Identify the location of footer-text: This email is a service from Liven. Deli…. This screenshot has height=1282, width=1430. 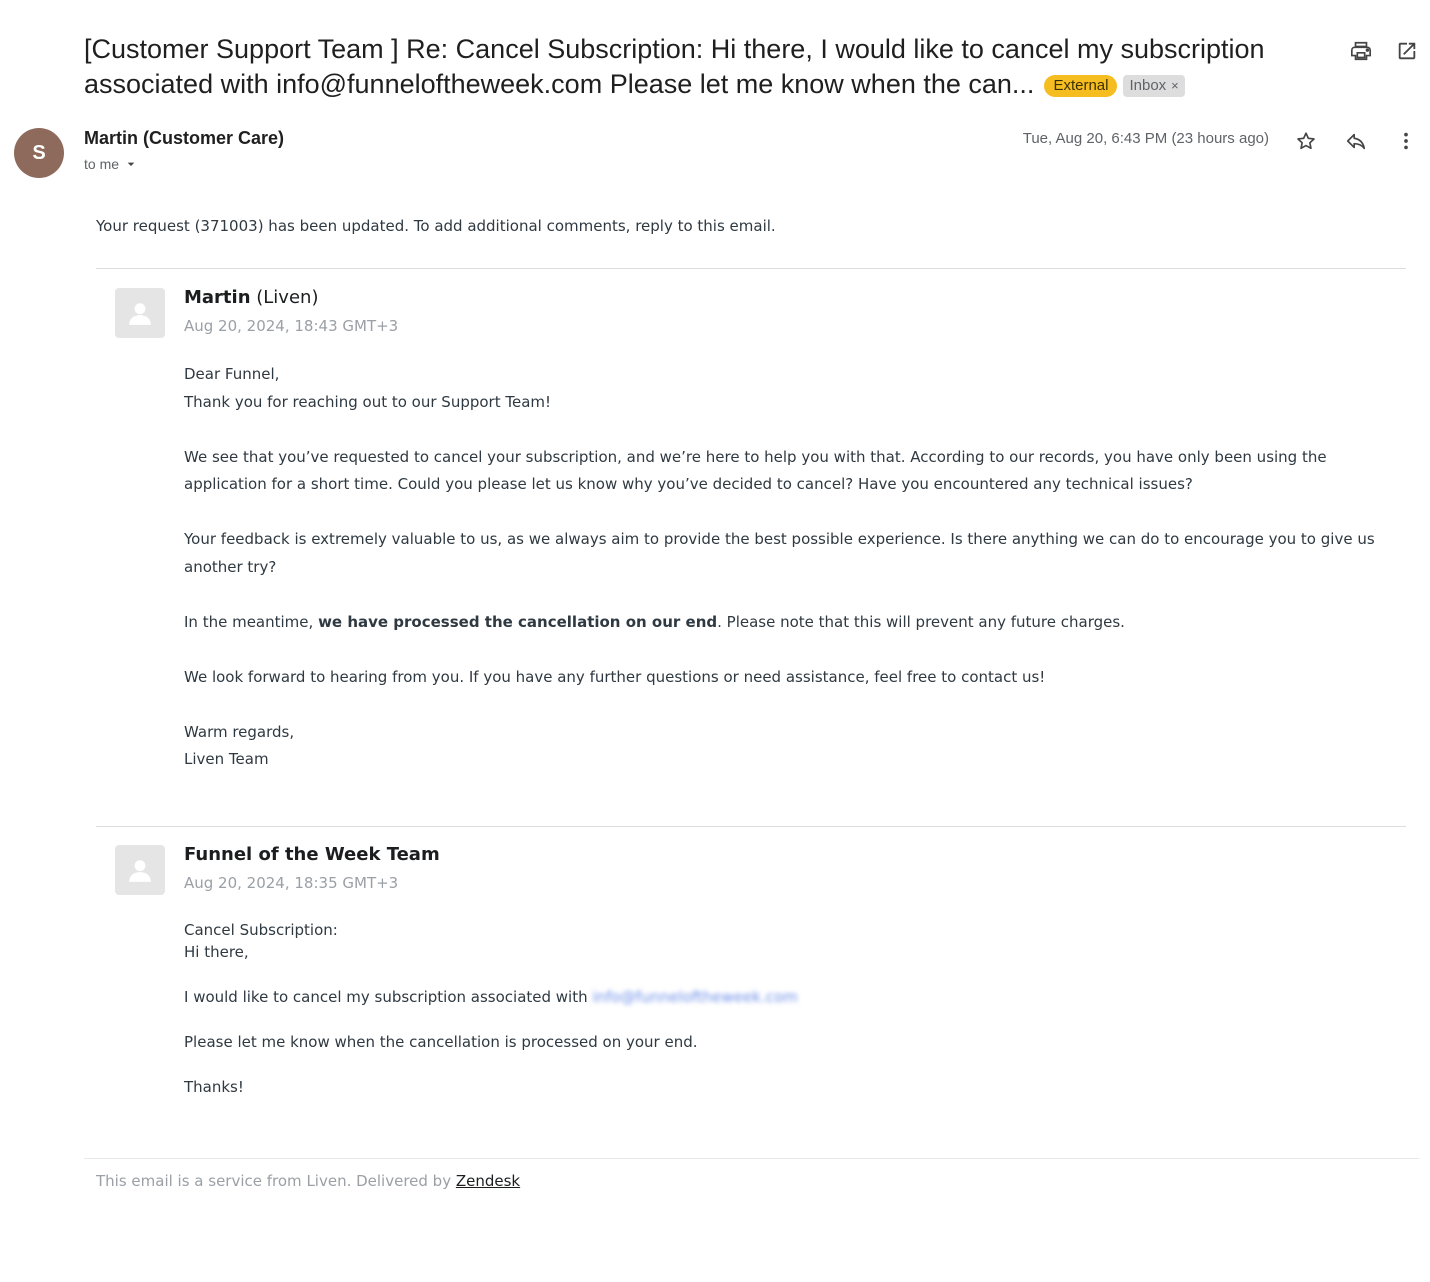
(276, 1181).